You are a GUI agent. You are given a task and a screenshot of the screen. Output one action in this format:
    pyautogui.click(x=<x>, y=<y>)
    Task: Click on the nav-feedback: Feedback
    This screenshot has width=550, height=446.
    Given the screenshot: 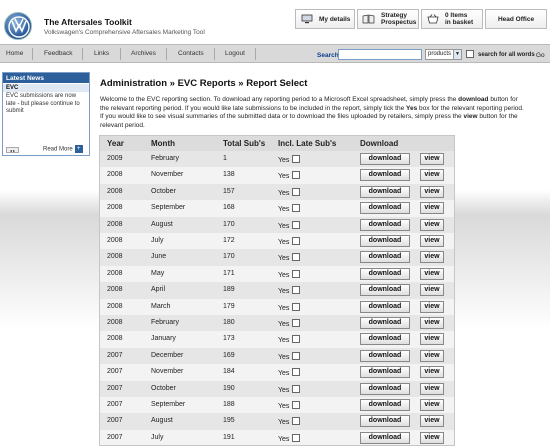 What is the action you would take?
    pyautogui.click(x=58, y=53)
    